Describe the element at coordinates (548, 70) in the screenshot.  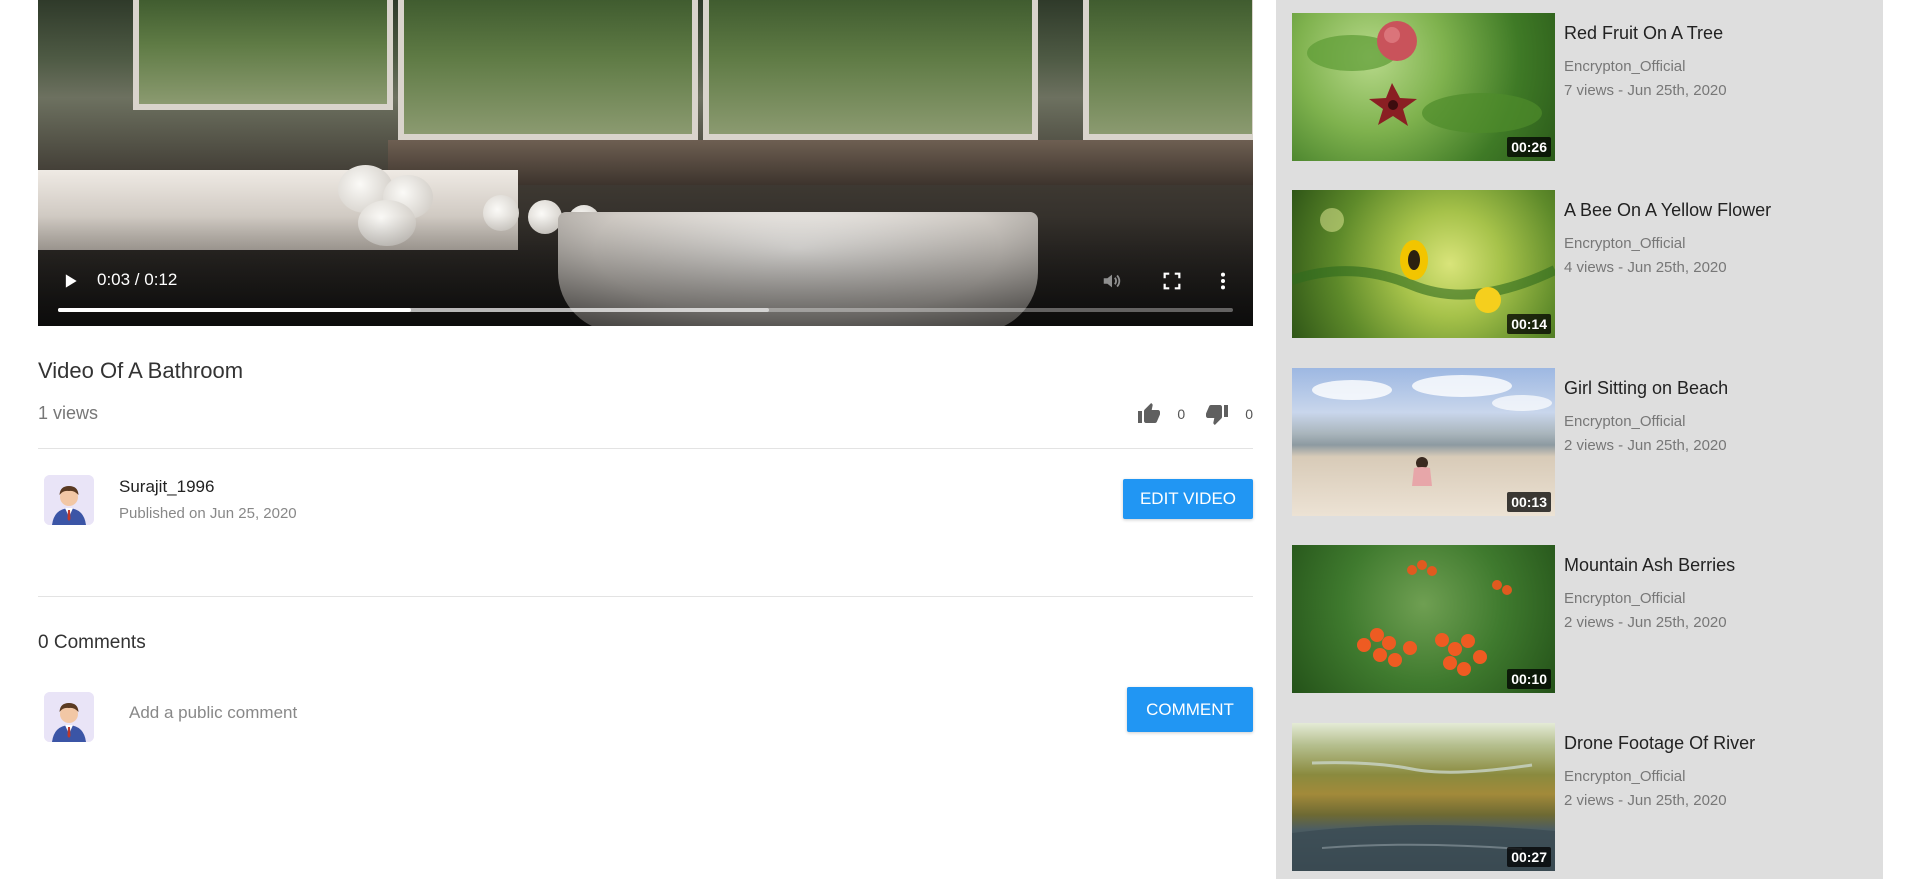
I see `window-center-left` at that location.